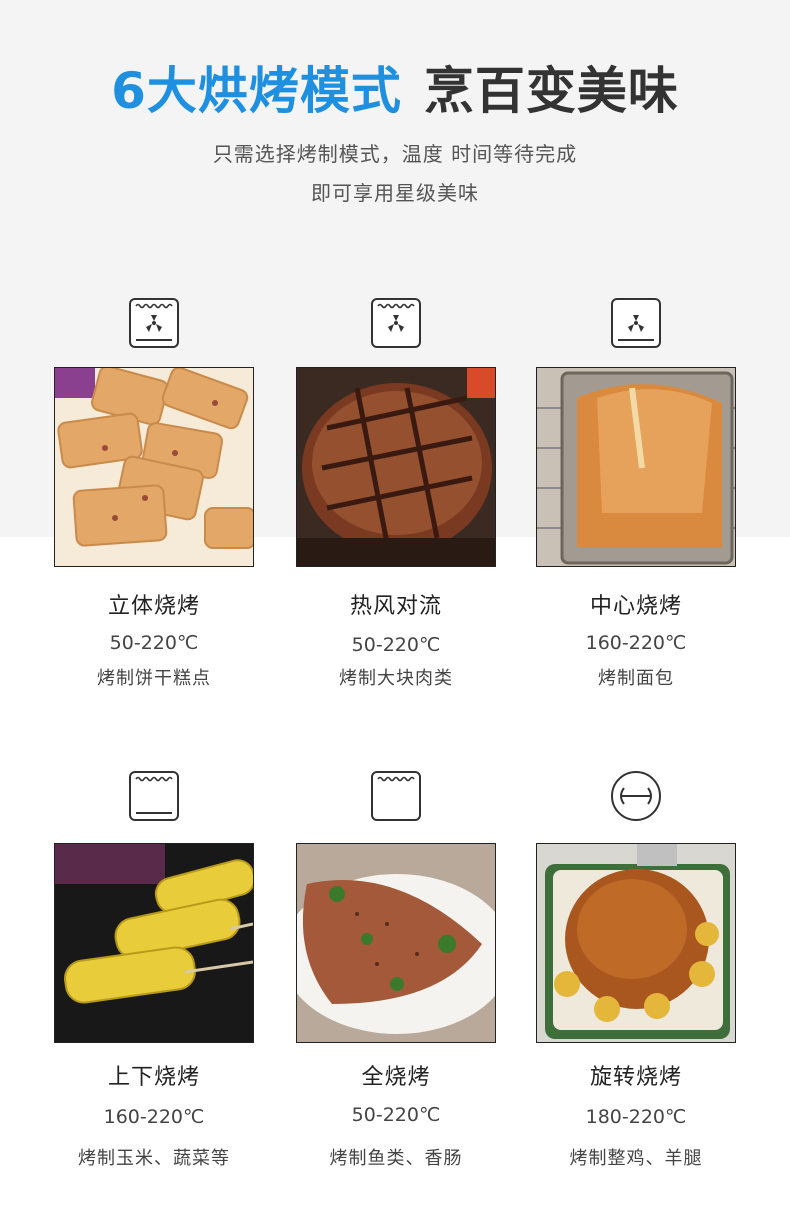 The width and height of the screenshot is (790, 1214). What do you see at coordinates (396, 678) in the screenshot?
I see `mode-usage: 烤制大块肉类` at bounding box center [396, 678].